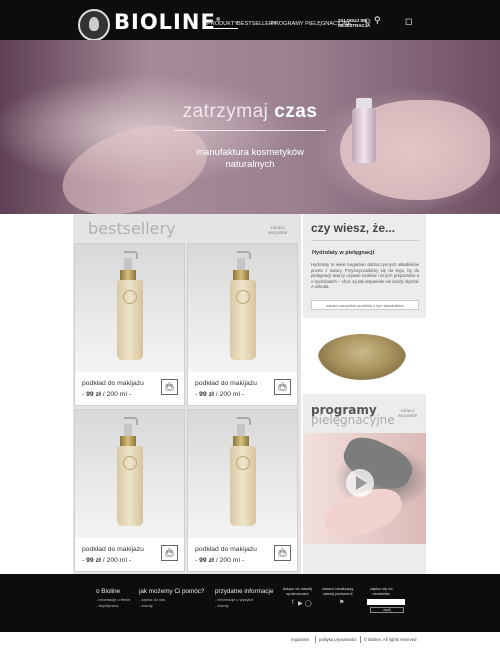 This screenshot has width=500, height=649. What do you see at coordinates (250, 164) in the screenshot?
I see `hero-subtitle-line2: naturalnych` at bounding box center [250, 164].